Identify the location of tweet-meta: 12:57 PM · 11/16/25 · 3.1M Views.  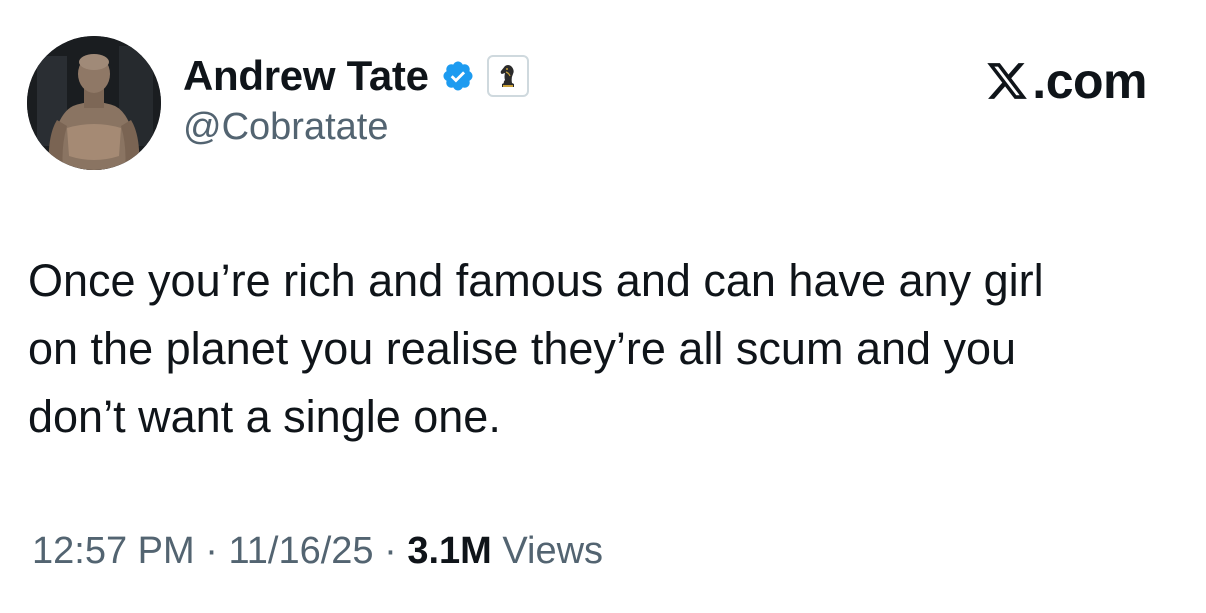
(317, 551).